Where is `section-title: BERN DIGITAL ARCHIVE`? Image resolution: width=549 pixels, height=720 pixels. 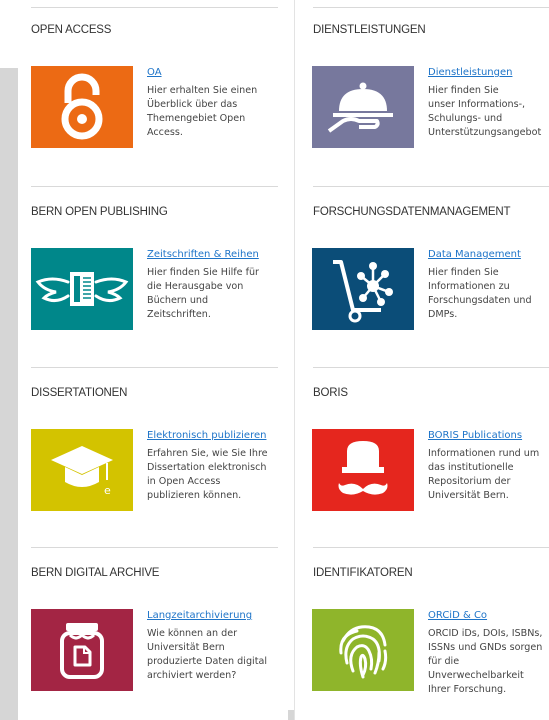
section-title: BERN DIGITAL ARCHIVE is located at coordinates (95, 573).